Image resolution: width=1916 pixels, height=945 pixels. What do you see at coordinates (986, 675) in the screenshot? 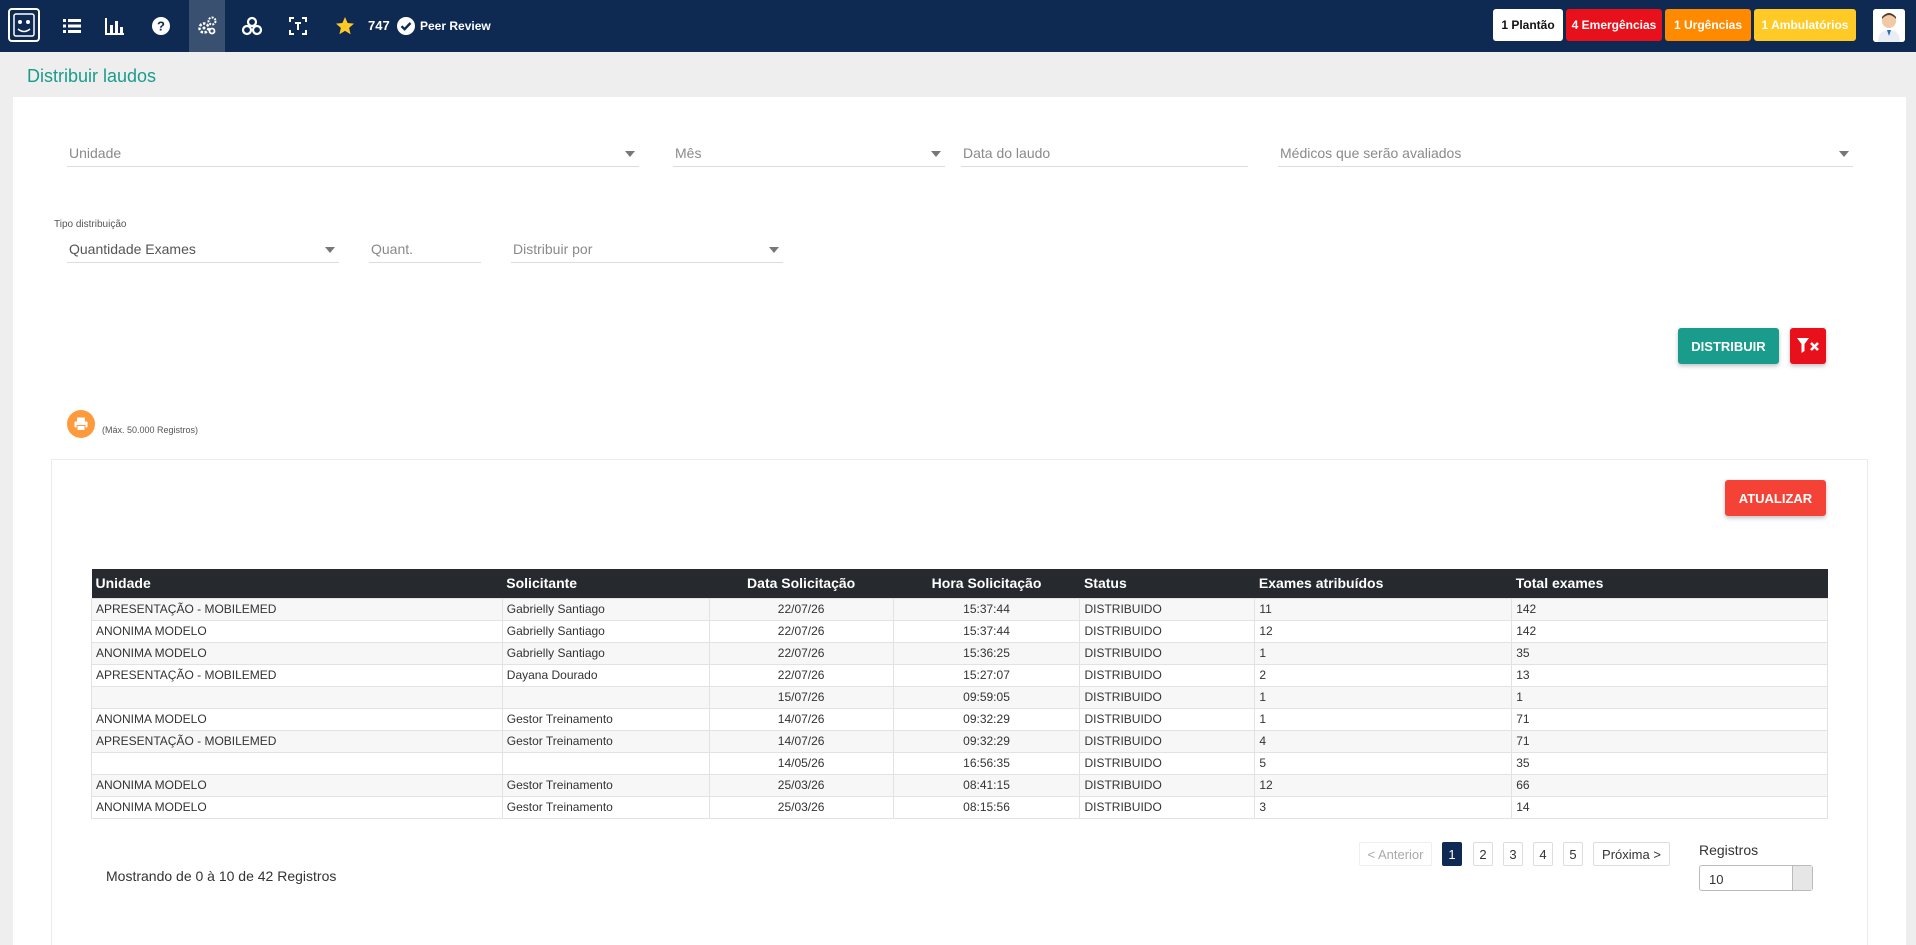
I see `cell-hora: 15:27:07` at bounding box center [986, 675].